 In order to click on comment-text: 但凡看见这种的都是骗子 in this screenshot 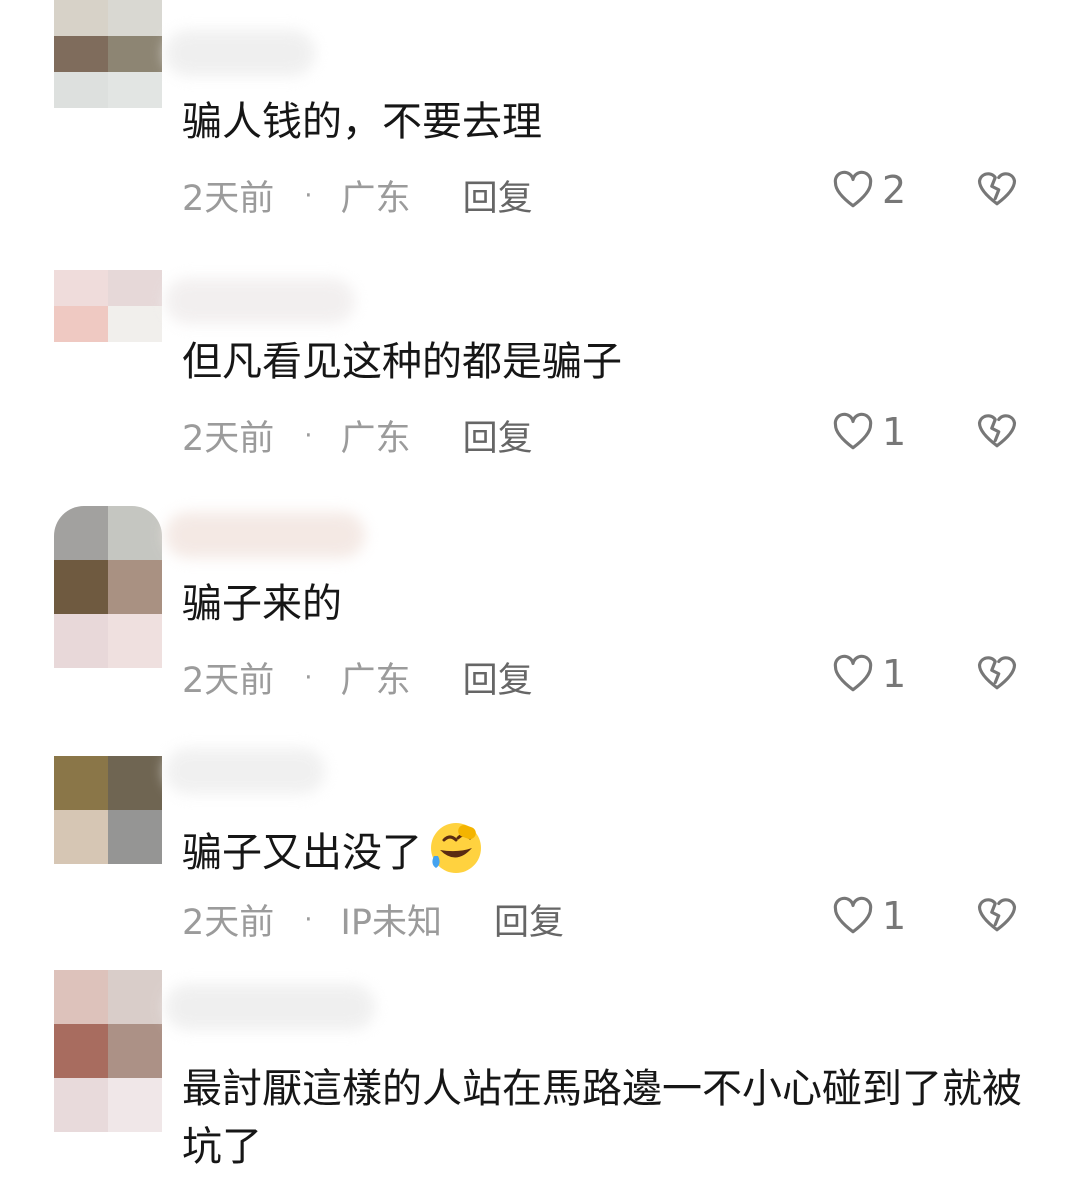, I will do `click(402, 362)`.